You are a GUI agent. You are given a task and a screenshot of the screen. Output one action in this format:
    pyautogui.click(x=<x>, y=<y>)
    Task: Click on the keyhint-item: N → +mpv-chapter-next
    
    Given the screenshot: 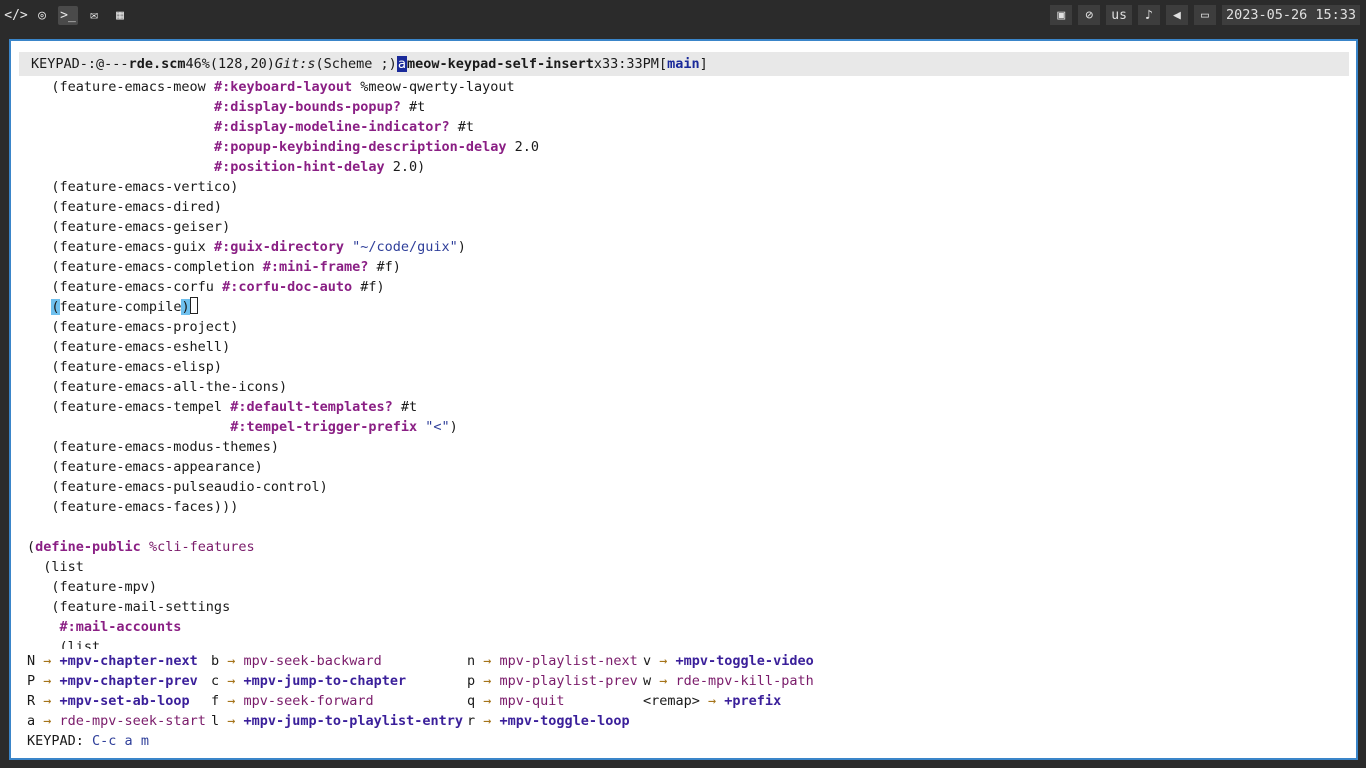 What is the action you would take?
    pyautogui.click(x=112, y=661)
    